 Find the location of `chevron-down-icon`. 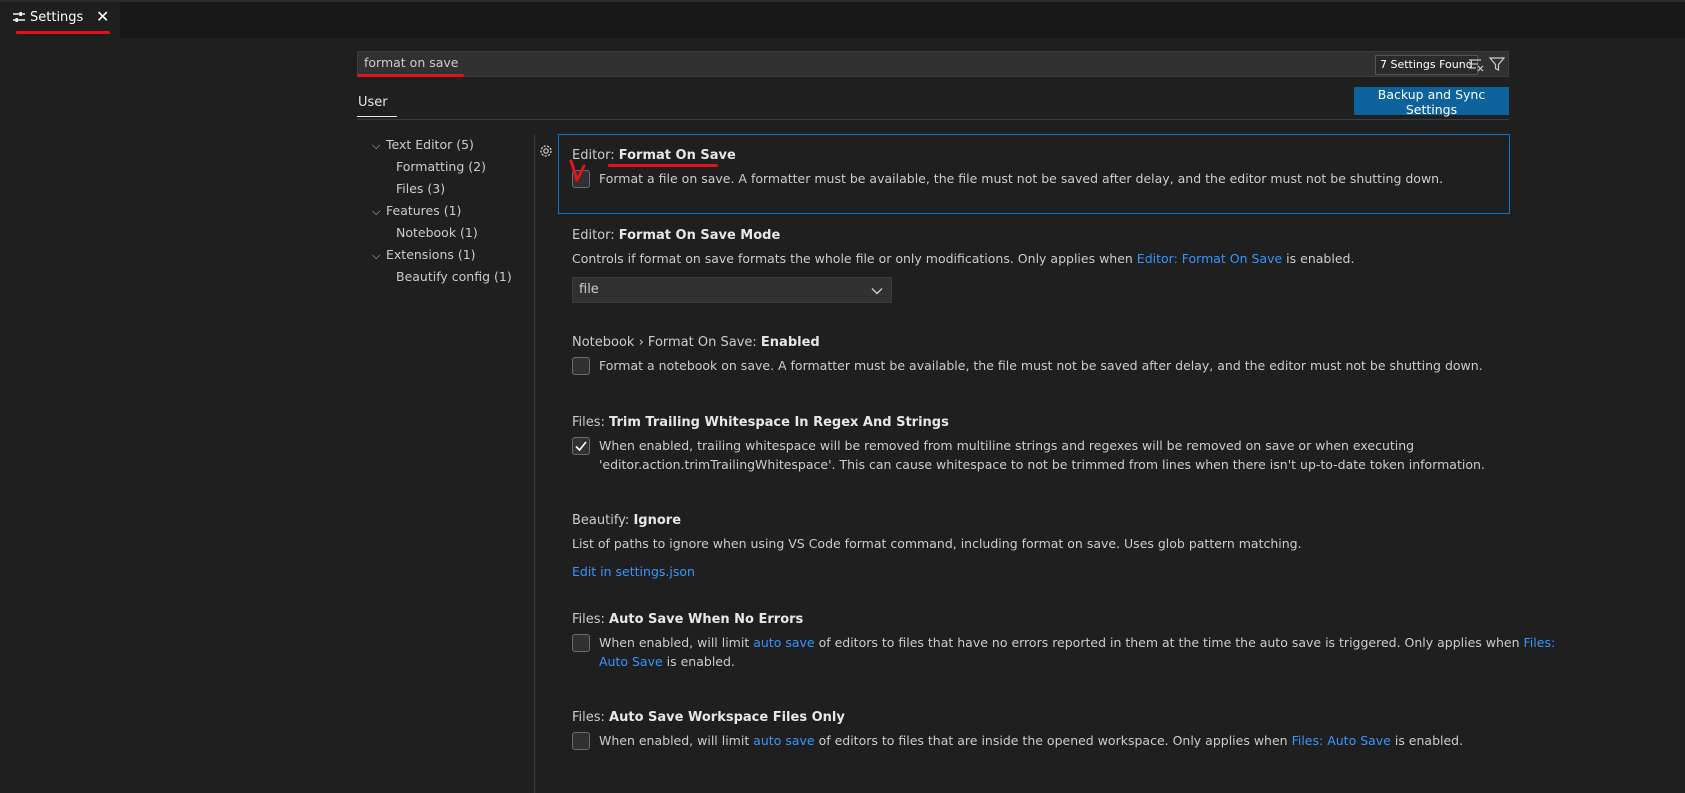

chevron-down-icon is located at coordinates (877, 291).